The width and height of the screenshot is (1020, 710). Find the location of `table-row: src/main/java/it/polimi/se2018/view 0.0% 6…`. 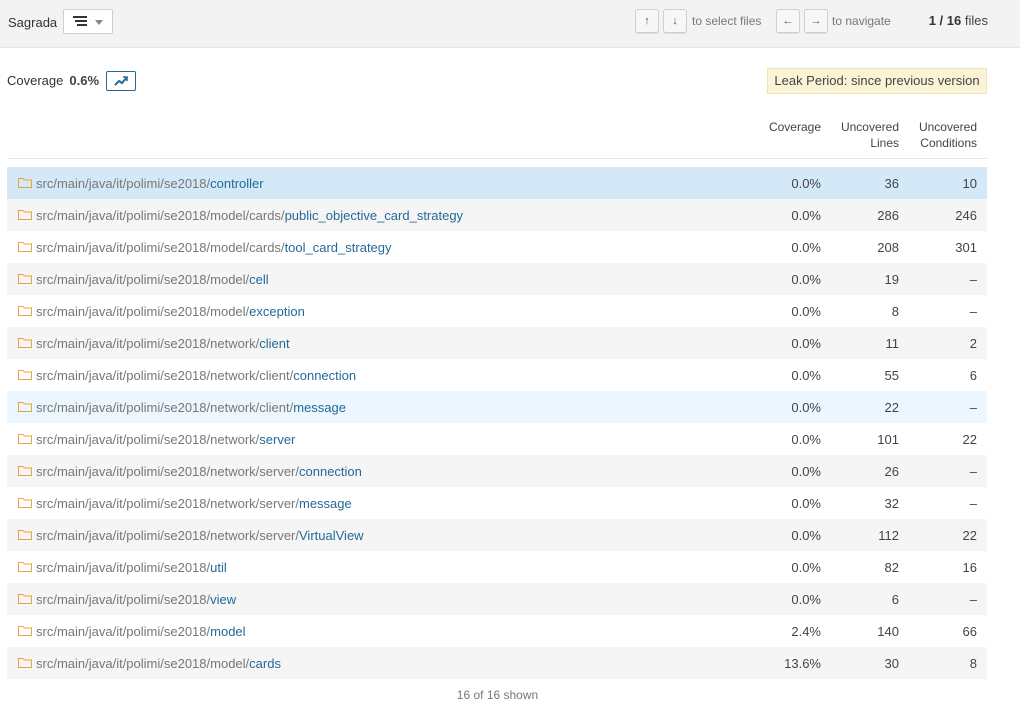

table-row: src/main/java/it/polimi/se2018/view 0.0% 6… is located at coordinates (497, 599).